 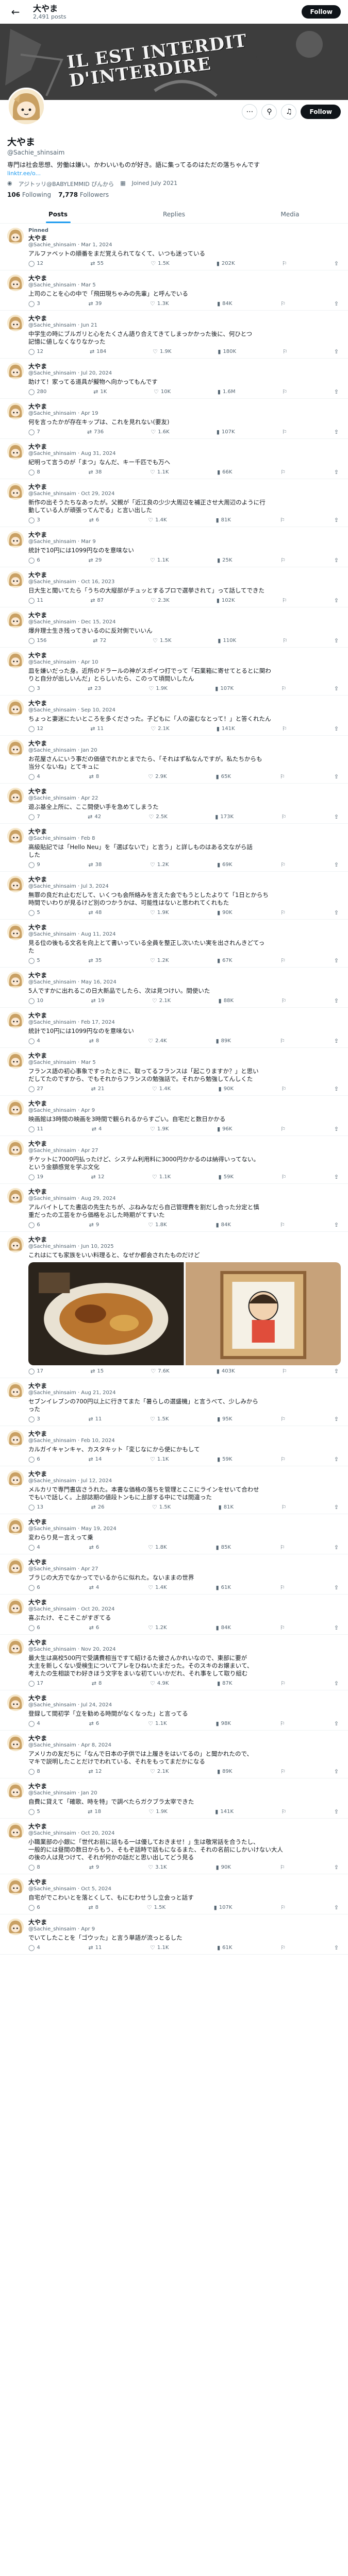 I want to click on like-button: ♡ 1.8K, so click(x=157, y=1225).